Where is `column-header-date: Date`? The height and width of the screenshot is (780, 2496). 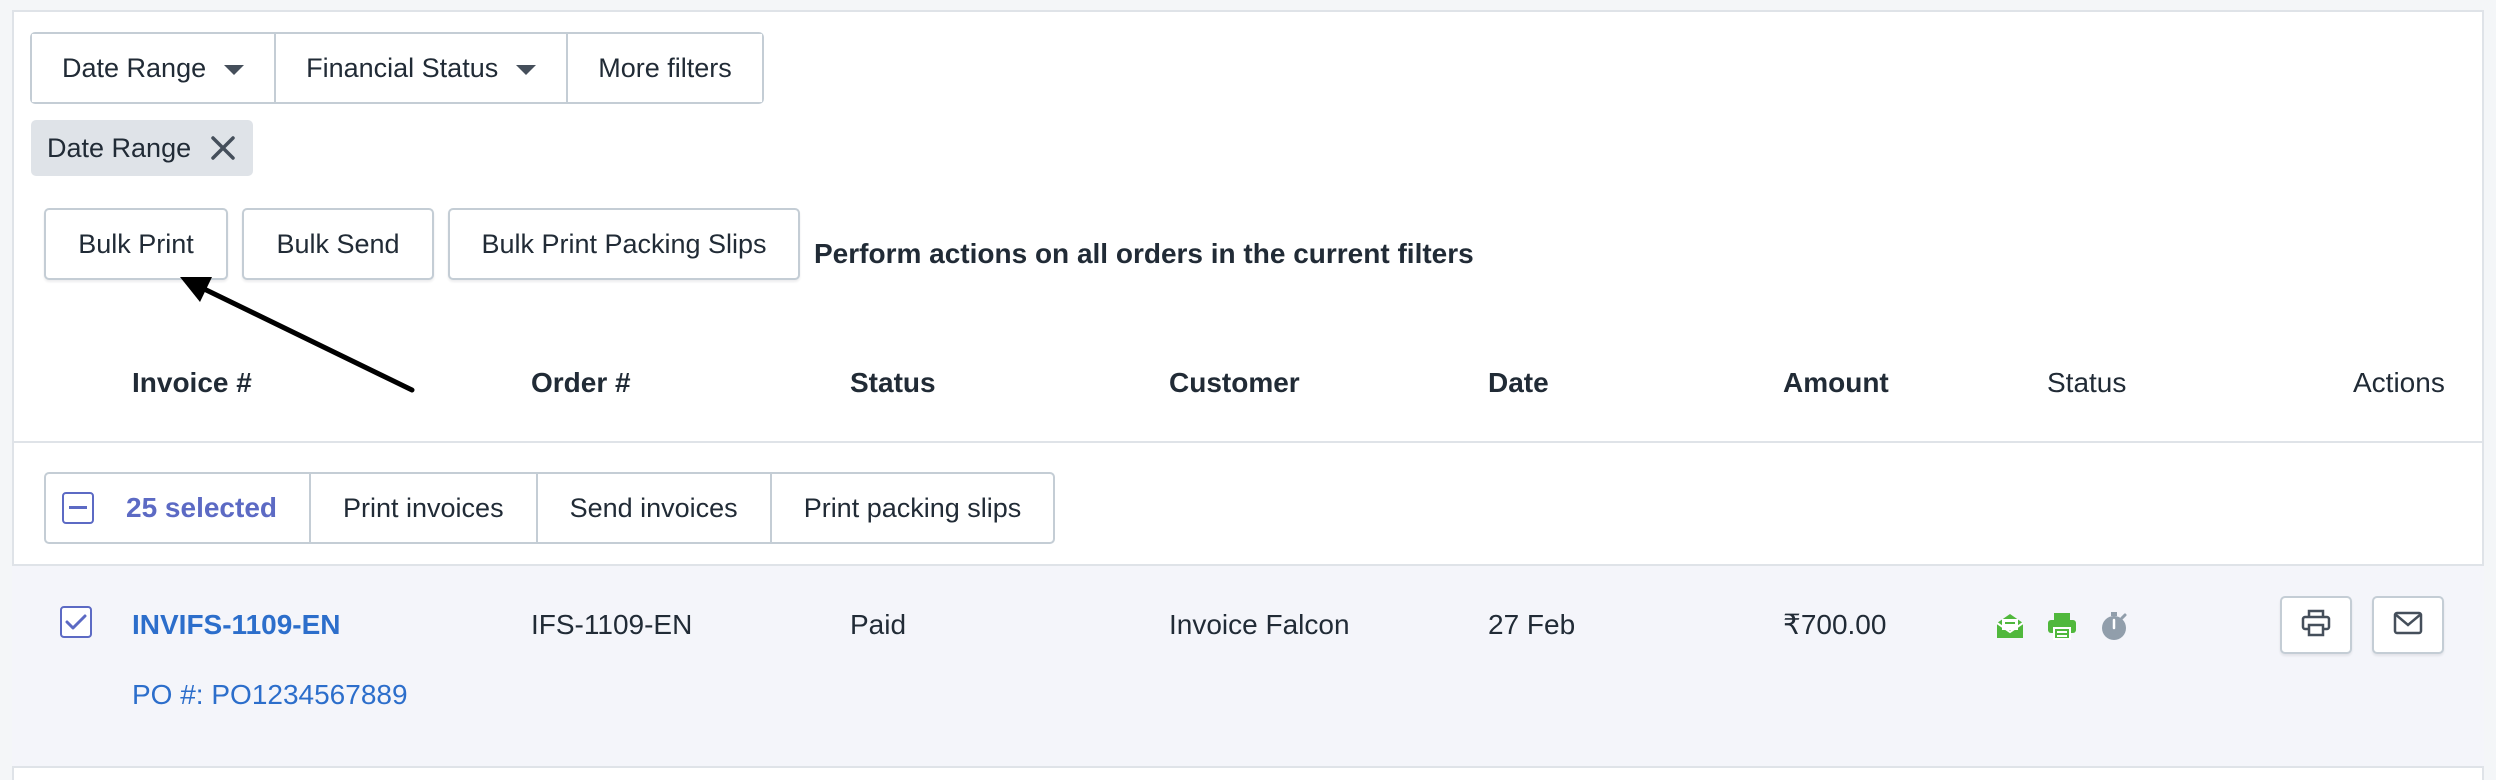
column-header-date: Date is located at coordinates (1518, 382).